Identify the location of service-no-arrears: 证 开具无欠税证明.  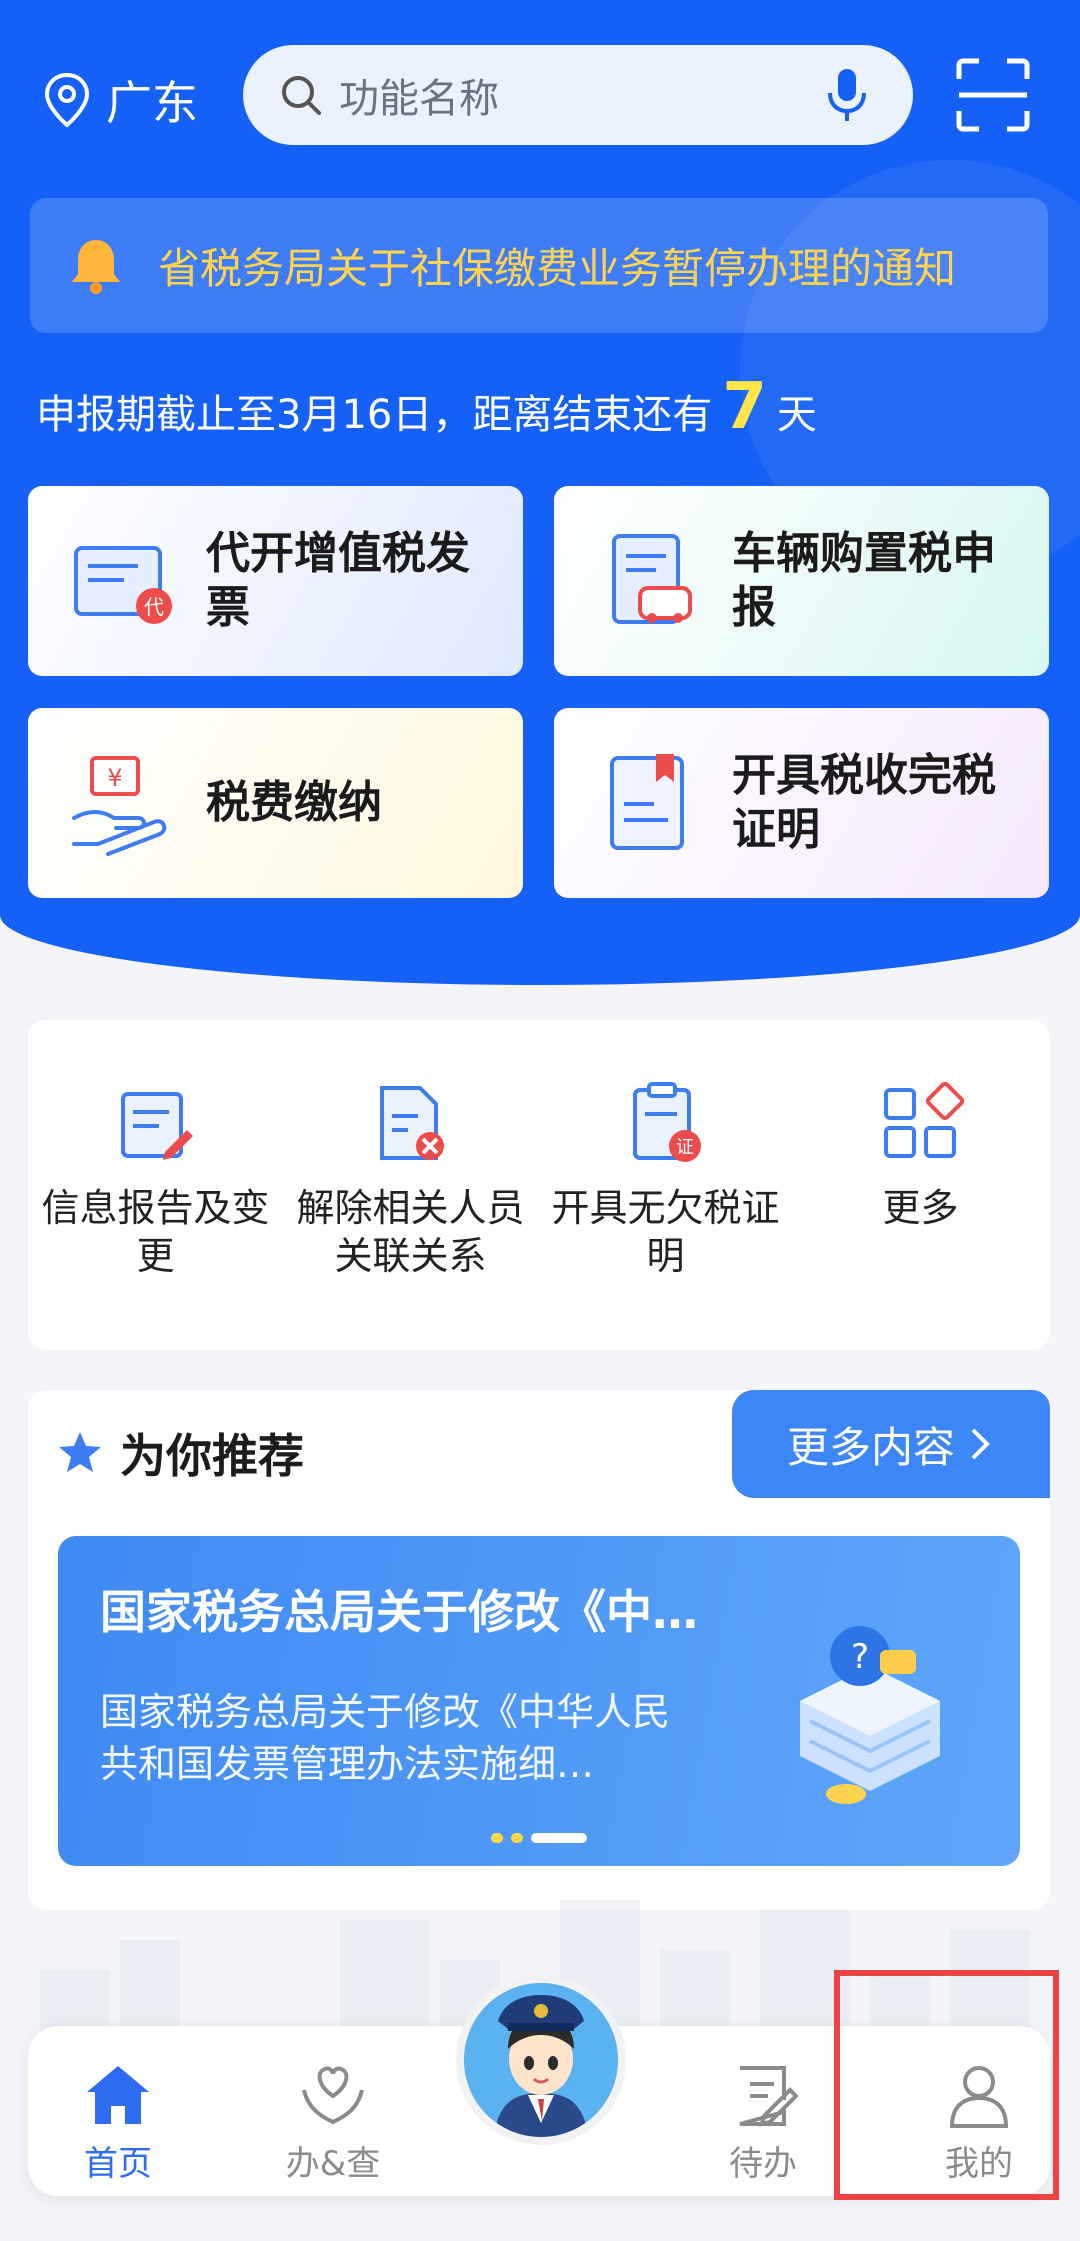
(665, 1180).